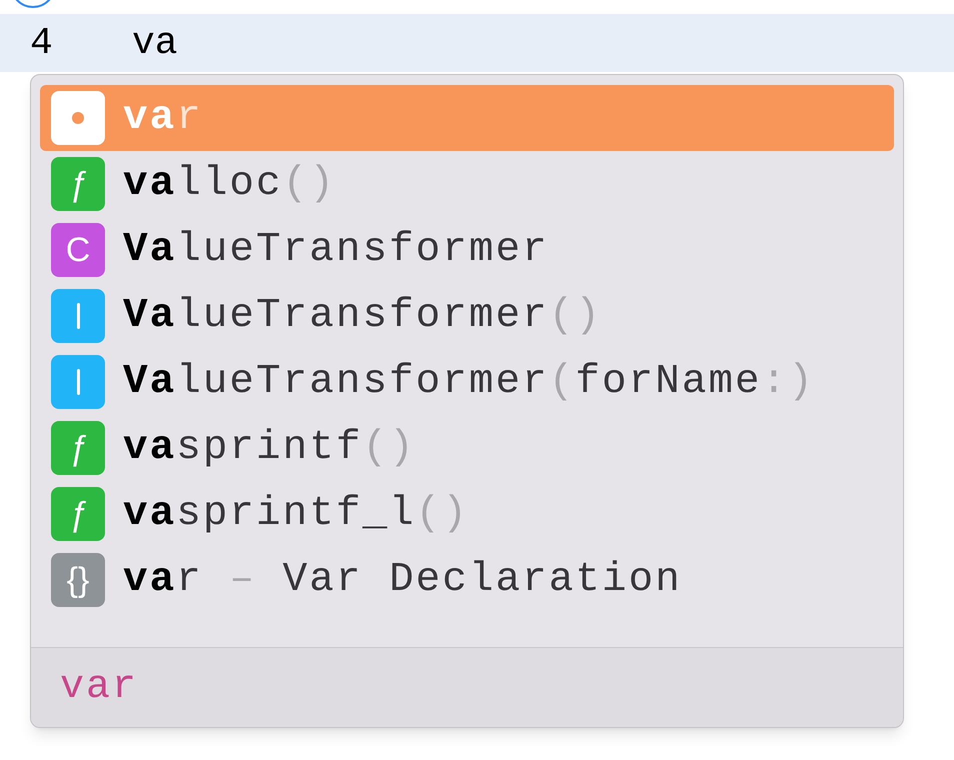  I want to click on completion-item: ValueTransformer(forName:), so click(467, 382).